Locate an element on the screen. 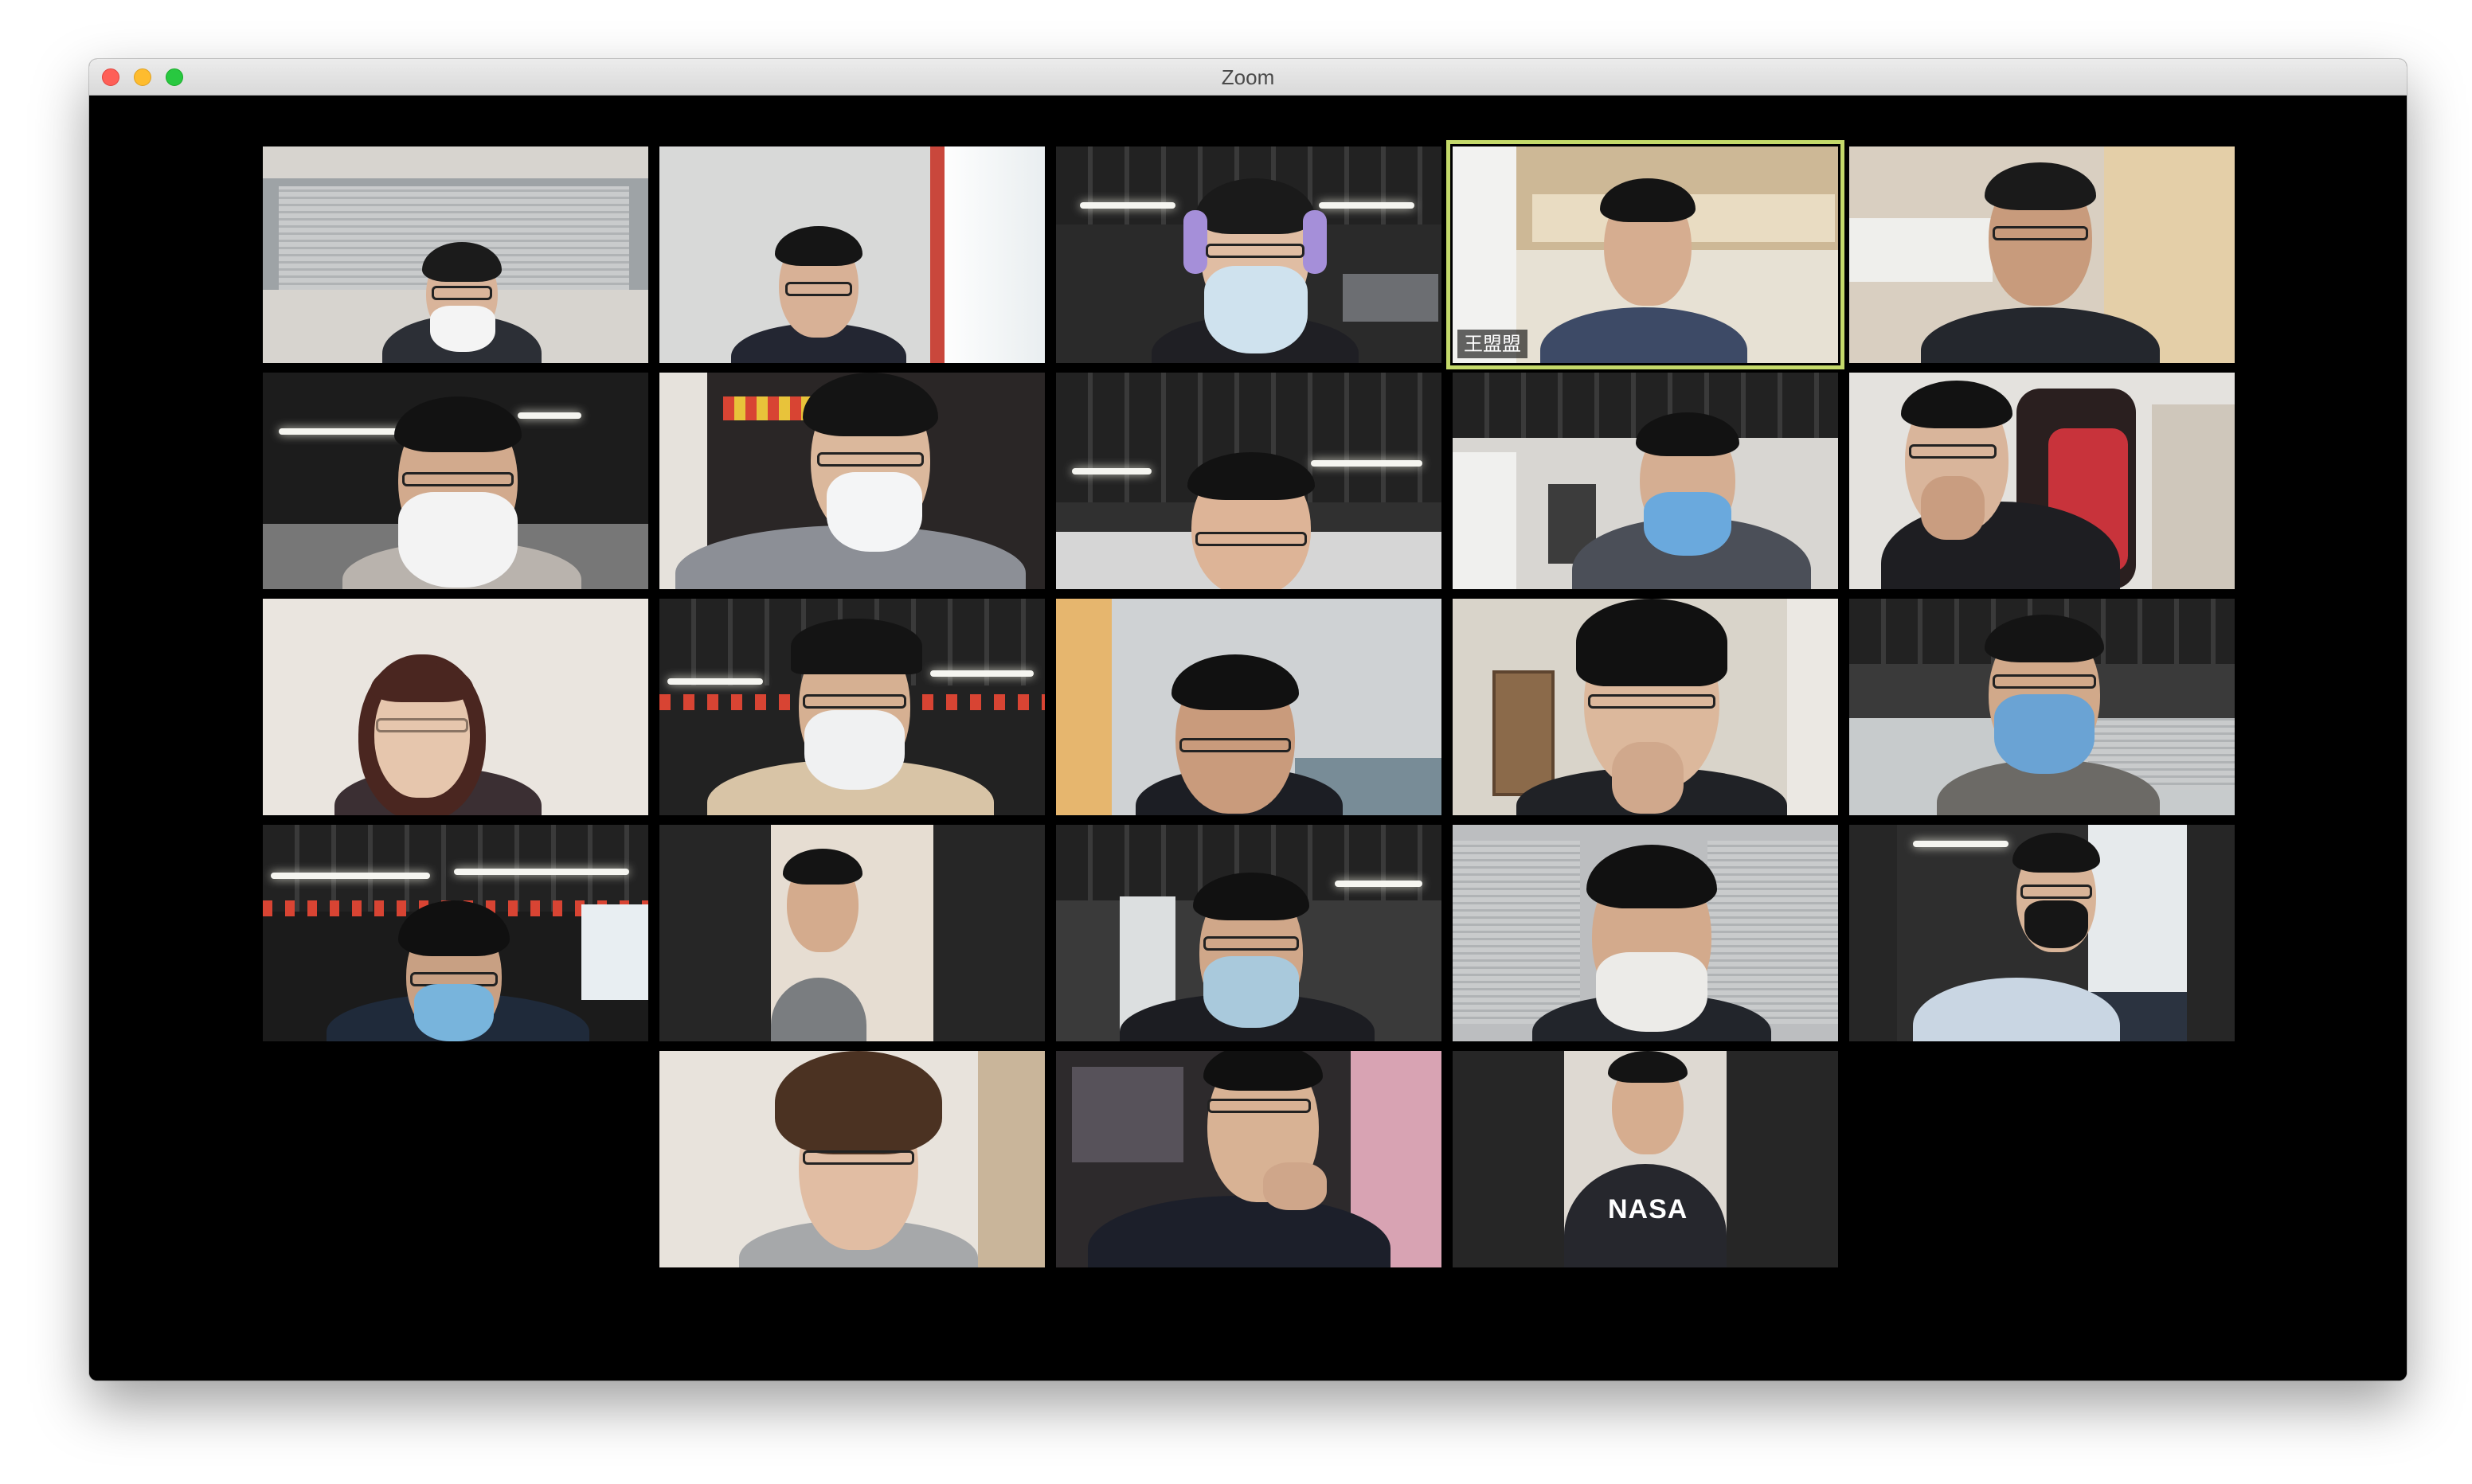  video-feed: 王盟盟 is located at coordinates (1645, 254).